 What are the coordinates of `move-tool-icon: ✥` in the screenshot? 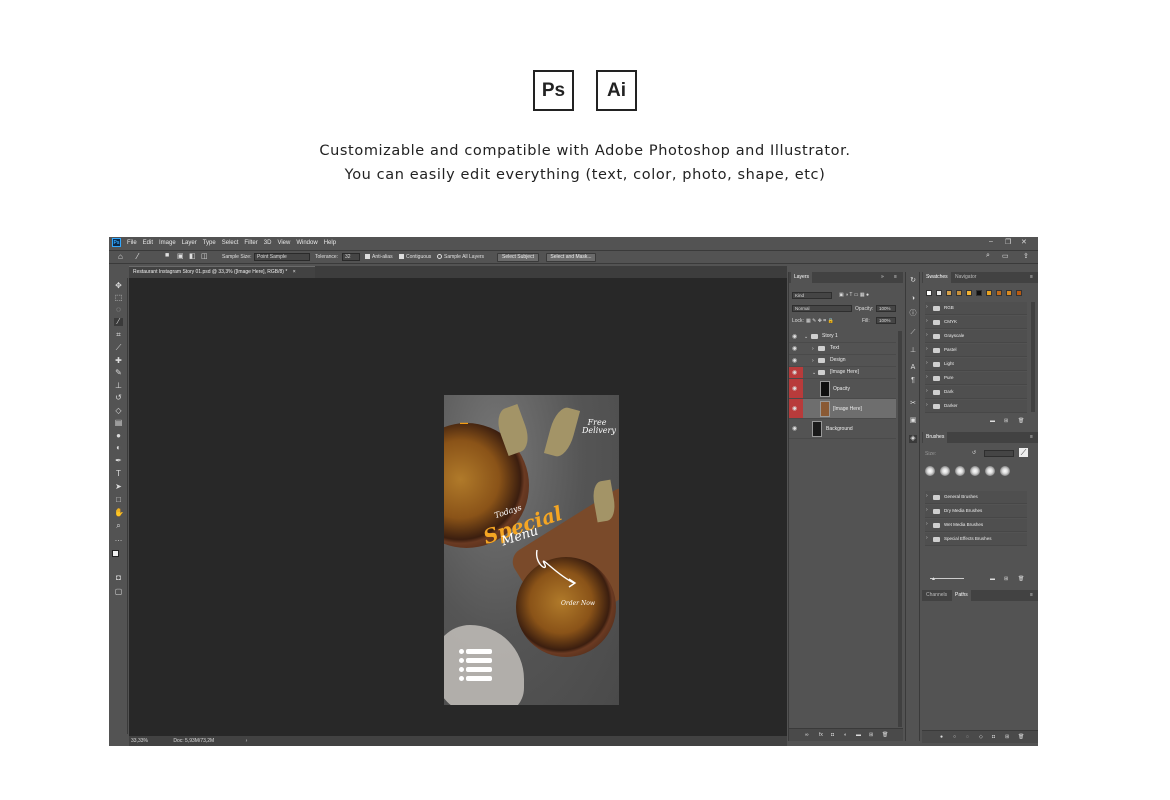 It's located at (118, 286).